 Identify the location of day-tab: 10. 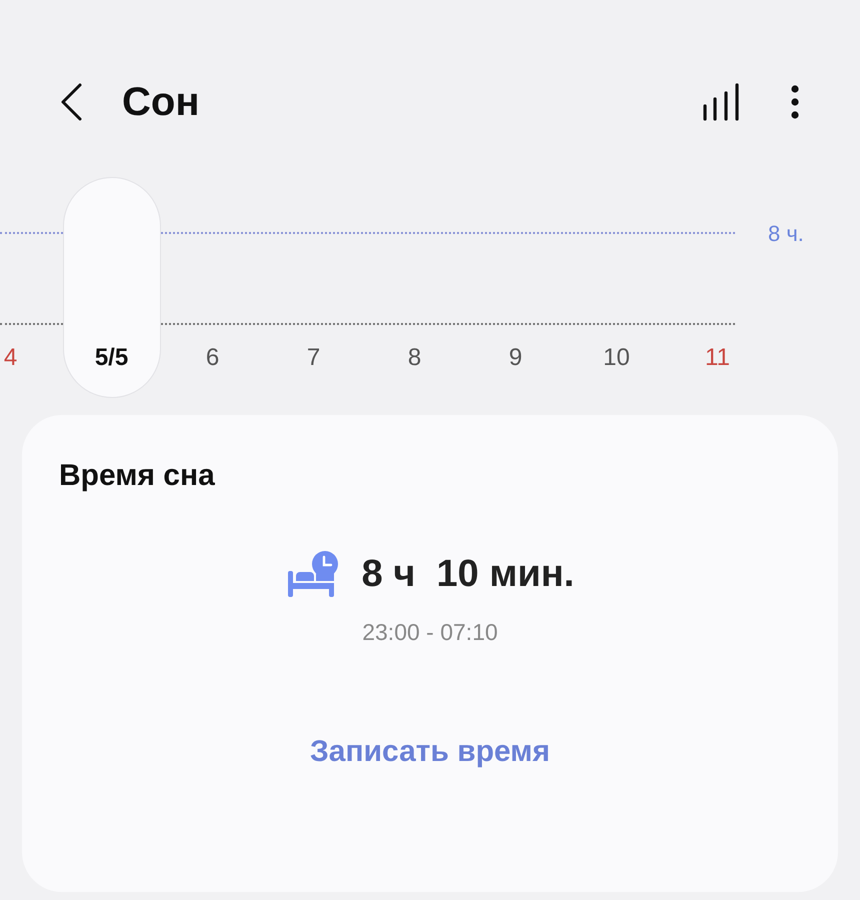
(616, 287).